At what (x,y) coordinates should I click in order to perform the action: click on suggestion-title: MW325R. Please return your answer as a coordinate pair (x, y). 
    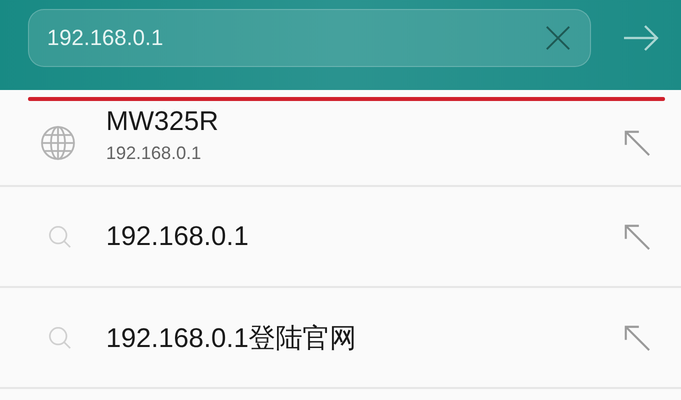
    Looking at the image, I should click on (162, 121).